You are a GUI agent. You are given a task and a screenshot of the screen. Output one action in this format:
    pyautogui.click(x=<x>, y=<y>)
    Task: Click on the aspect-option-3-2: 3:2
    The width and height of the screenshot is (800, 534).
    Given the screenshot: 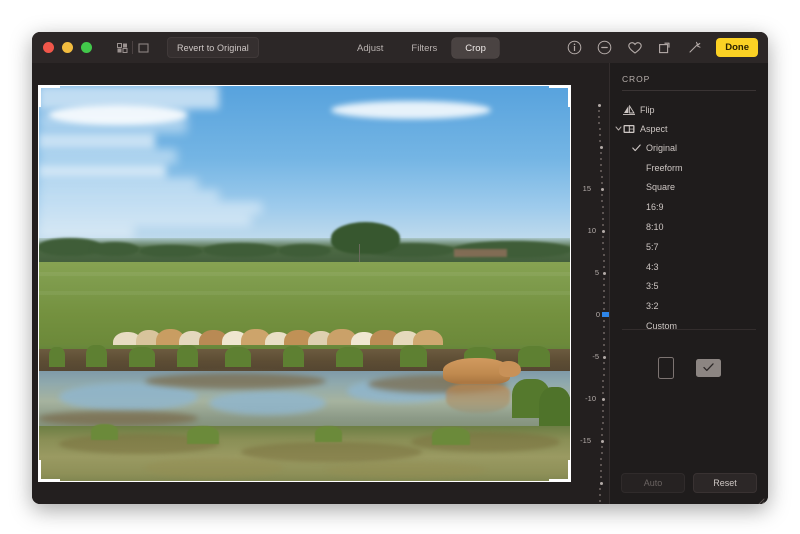 What is the action you would take?
    pyautogui.click(x=689, y=306)
    